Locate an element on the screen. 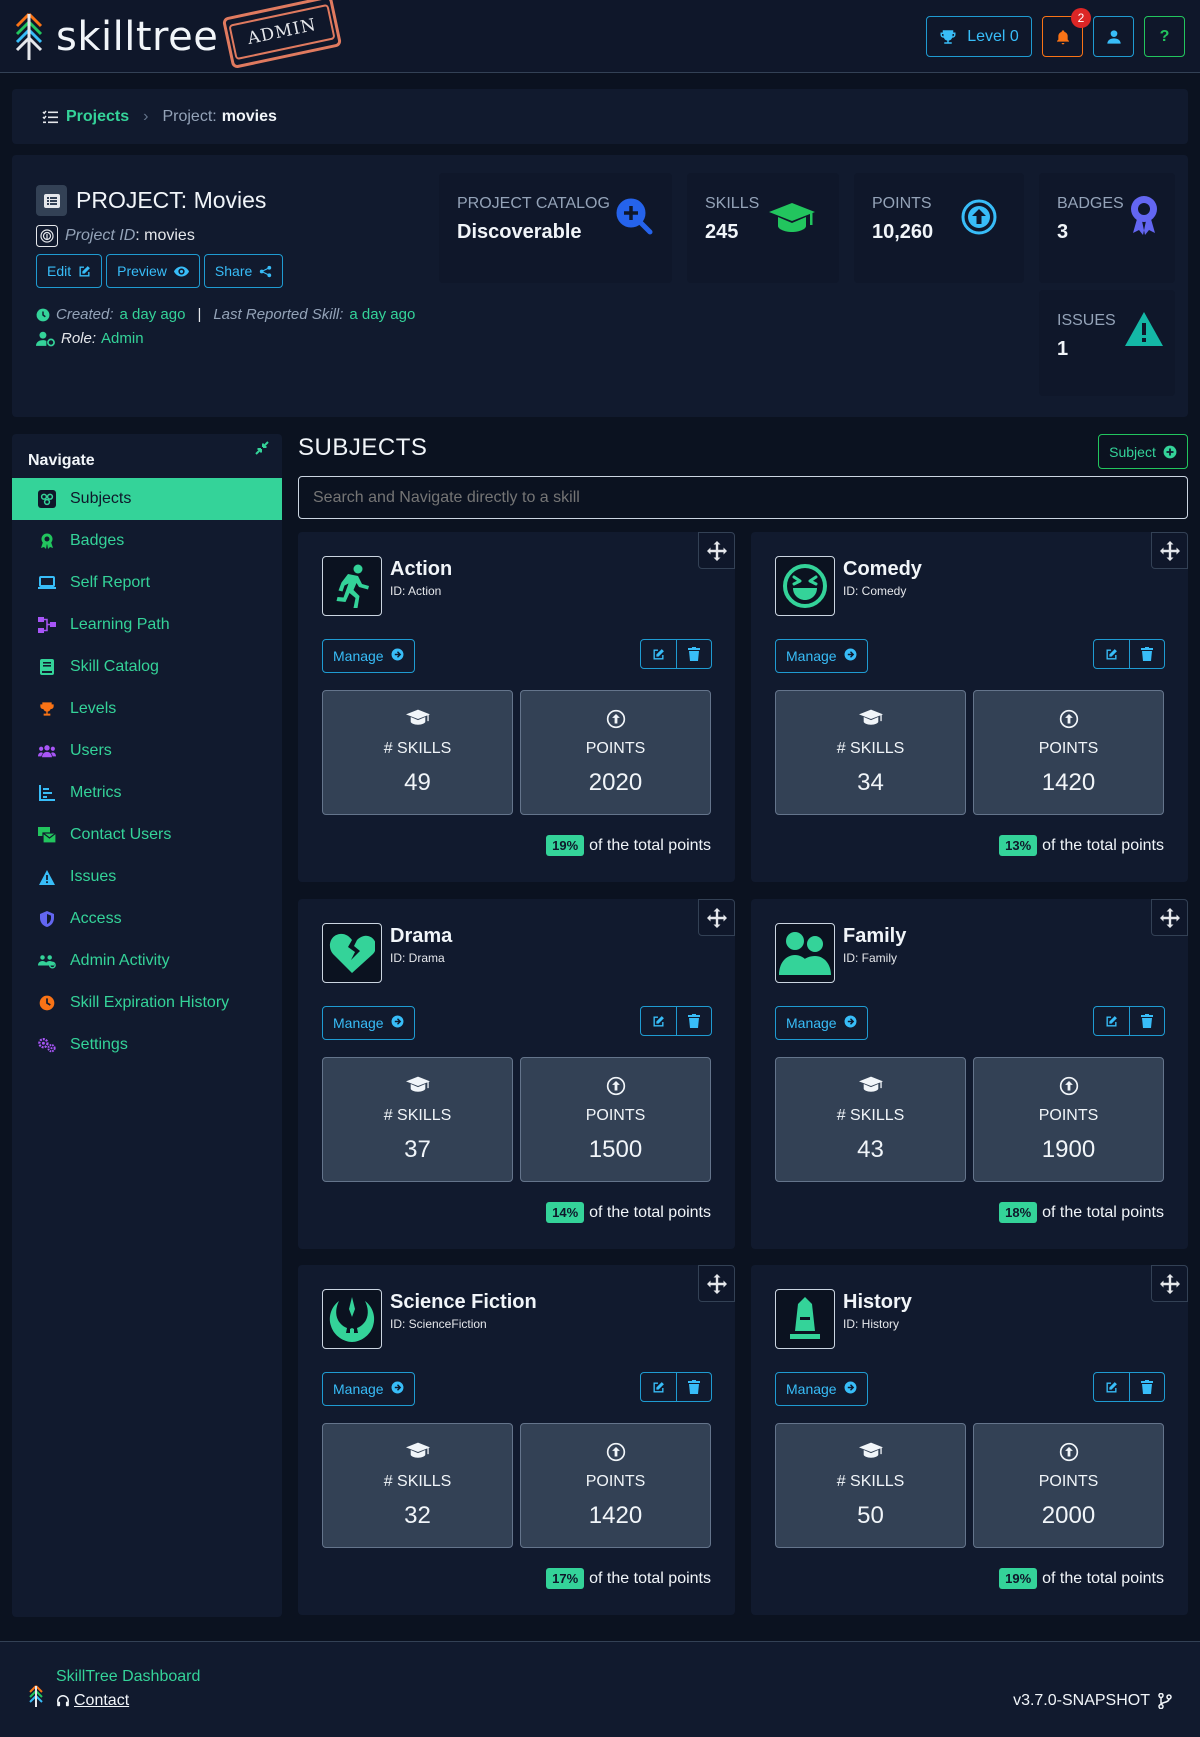  footer-version: v3.7.0-SNAPSHOT is located at coordinates (1092, 1701).